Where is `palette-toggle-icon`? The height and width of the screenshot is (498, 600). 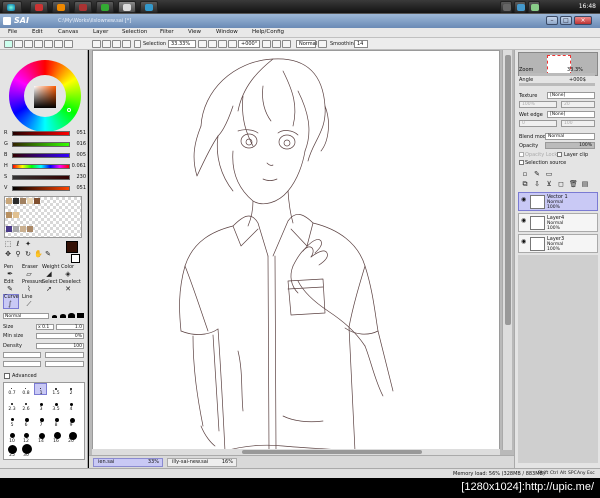 palette-toggle-icon is located at coordinates (38, 44).